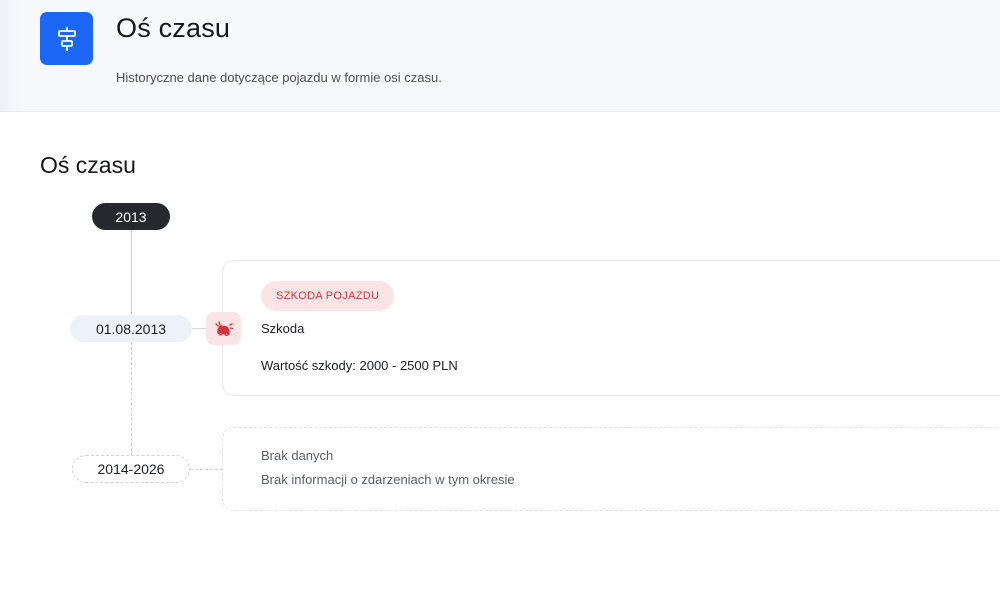 Image resolution: width=1000 pixels, height=611 pixels. I want to click on damage-value: Wartość szkody: 2000 - 2500 PLN, so click(359, 365).